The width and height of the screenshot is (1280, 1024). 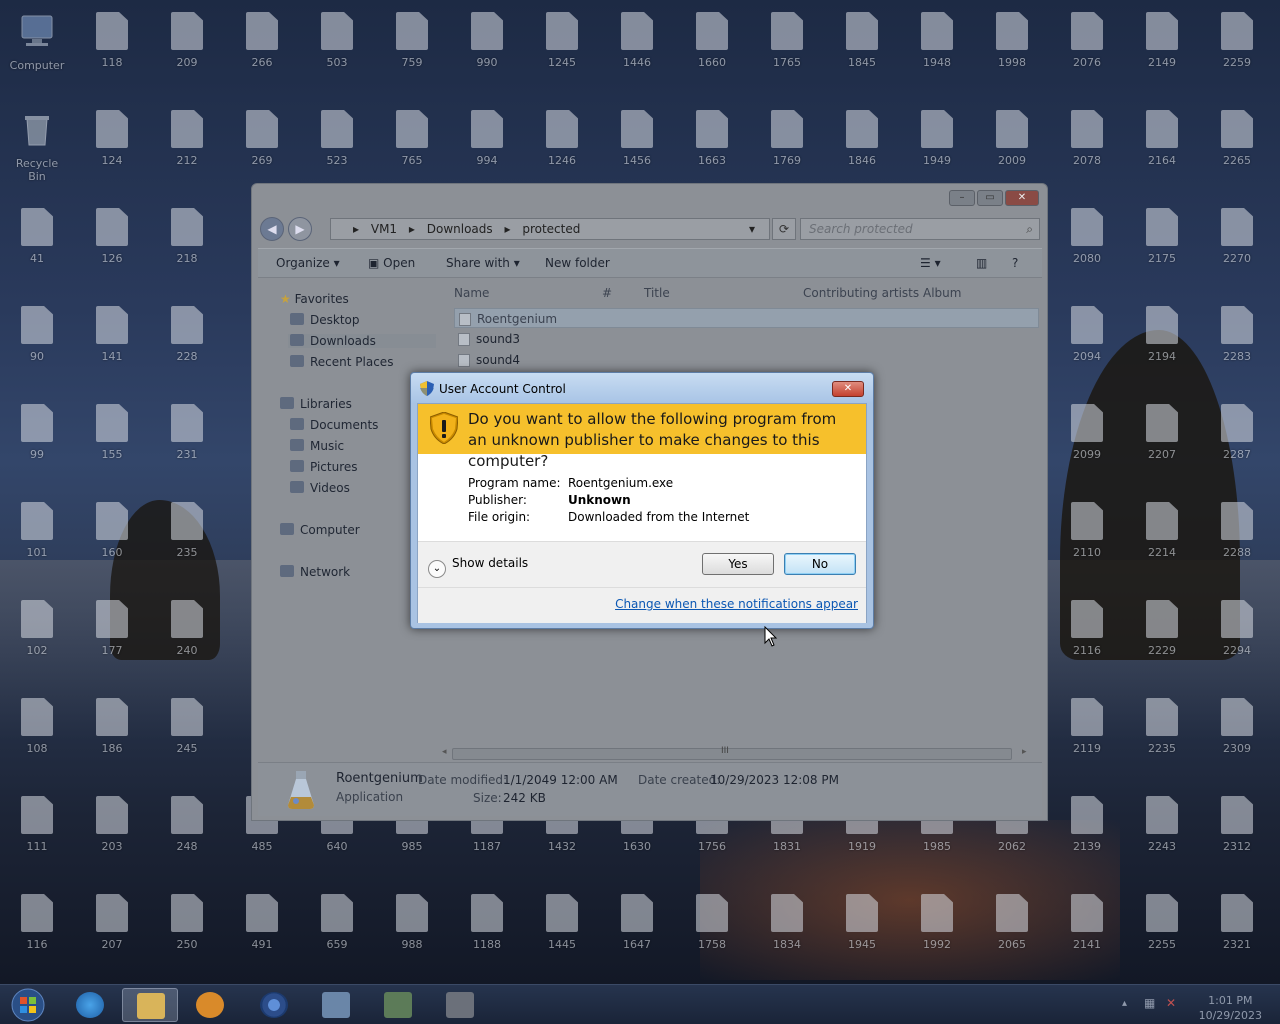 What do you see at coordinates (848, 389) in the screenshot?
I see `uac-close-button: ✕` at bounding box center [848, 389].